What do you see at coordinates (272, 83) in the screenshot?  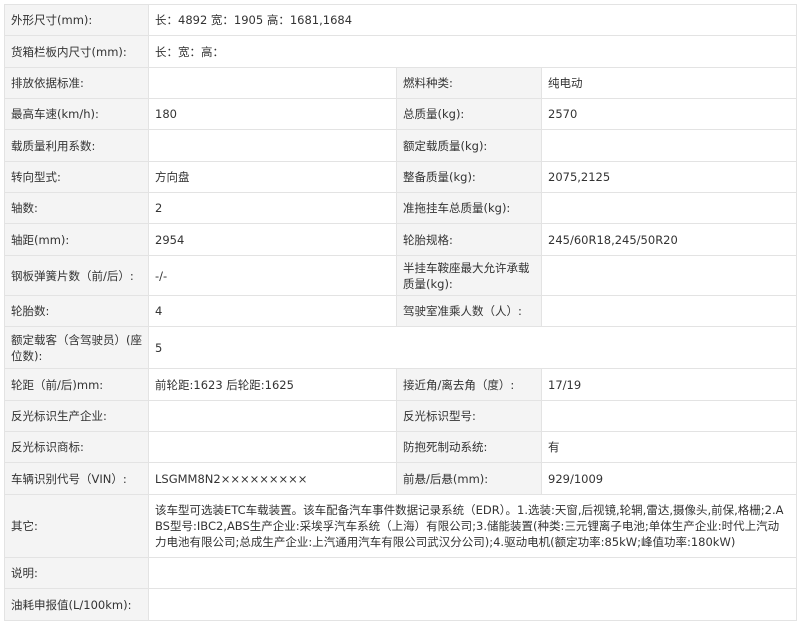 I see `emission-standard-value` at bounding box center [272, 83].